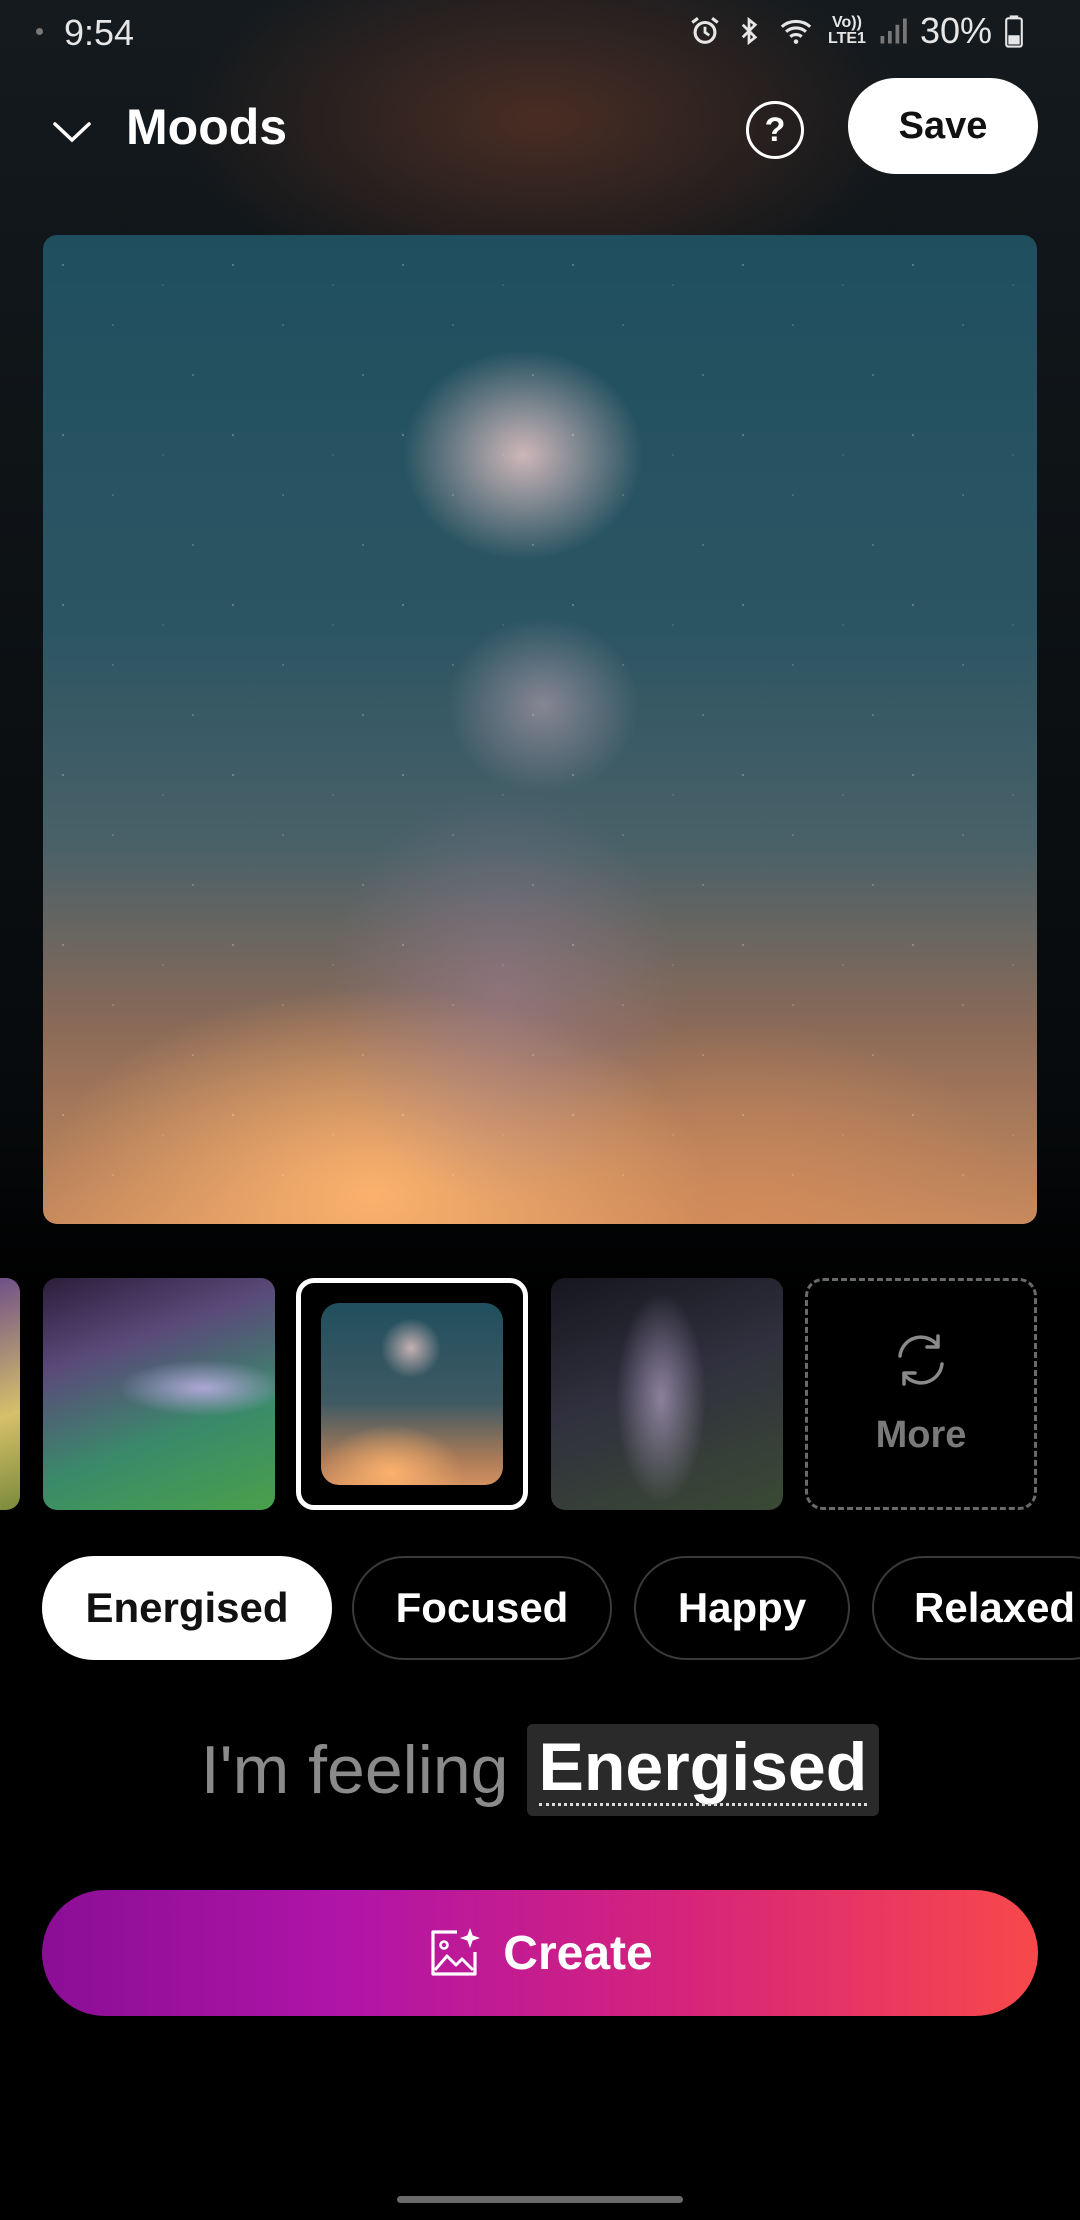  Describe the element at coordinates (207, 127) in the screenshot. I see `page-title: Moods` at that location.